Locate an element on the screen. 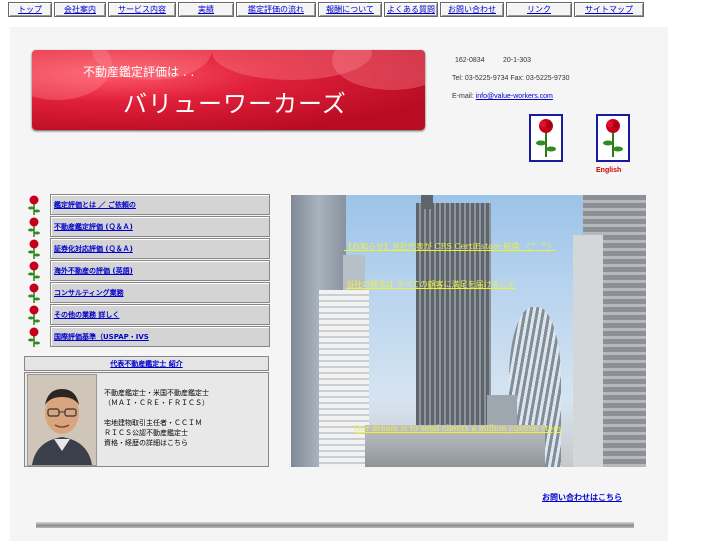 The width and height of the screenshot is (727, 545). address: 20-1-303 is located at coordinates (517, 60).